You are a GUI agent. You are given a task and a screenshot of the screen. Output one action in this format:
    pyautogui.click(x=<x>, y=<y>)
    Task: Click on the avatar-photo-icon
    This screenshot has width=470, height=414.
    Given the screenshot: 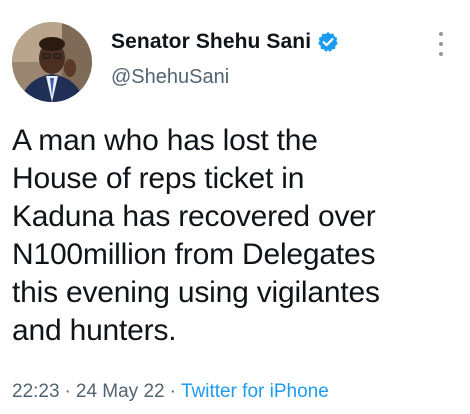 What is the action you would take?
    pyautogui.click(x=52, y=62)
    